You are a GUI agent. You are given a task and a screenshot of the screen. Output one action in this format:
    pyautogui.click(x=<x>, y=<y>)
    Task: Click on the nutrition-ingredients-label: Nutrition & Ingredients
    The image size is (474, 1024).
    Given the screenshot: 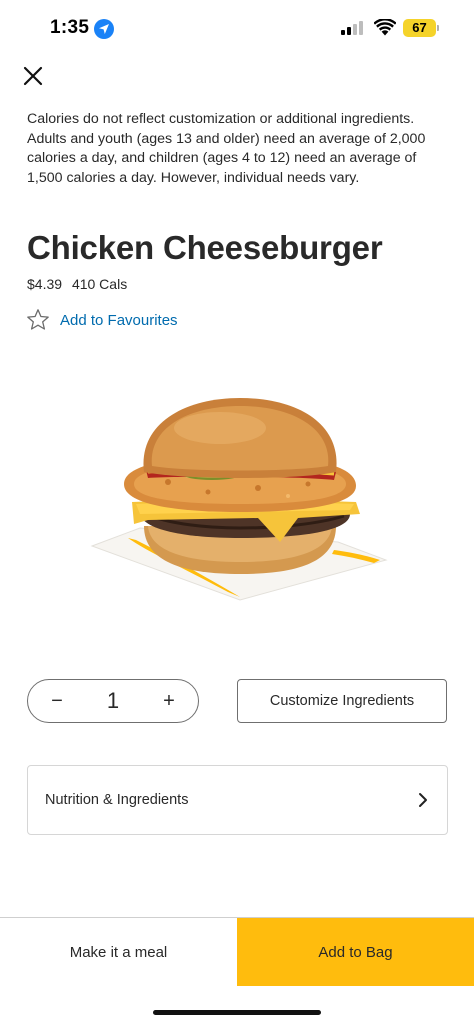 What is the action you would take?
    pyautogui.click(x=117, y=800)
    